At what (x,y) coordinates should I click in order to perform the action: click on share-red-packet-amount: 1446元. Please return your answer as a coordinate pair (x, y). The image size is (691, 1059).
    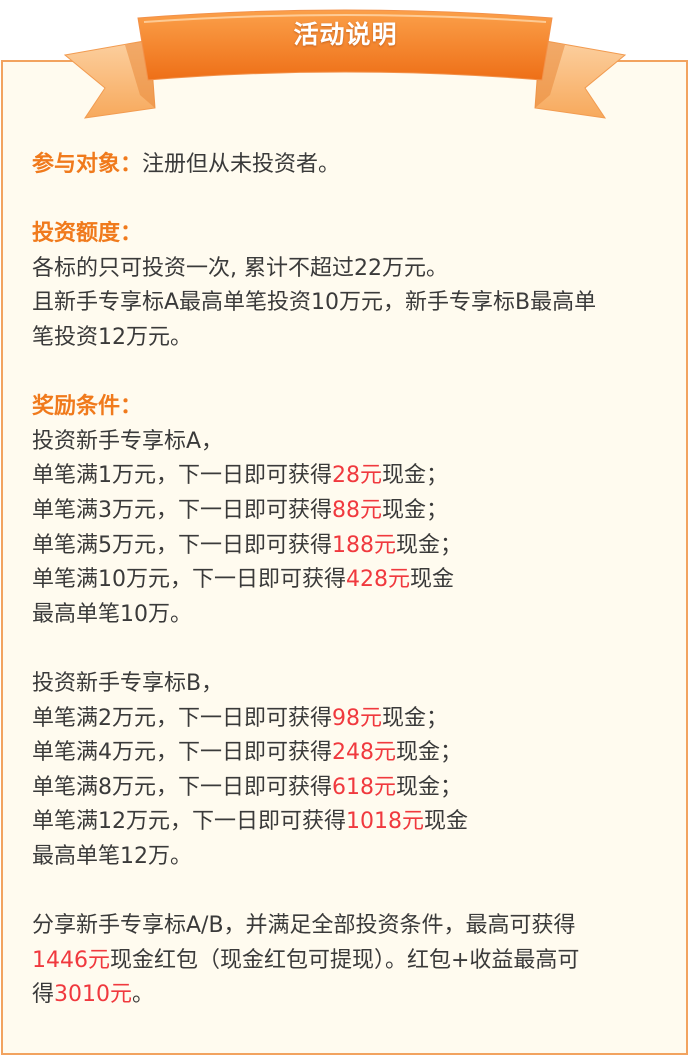
    Looking at the image, I should click on (71, 960).